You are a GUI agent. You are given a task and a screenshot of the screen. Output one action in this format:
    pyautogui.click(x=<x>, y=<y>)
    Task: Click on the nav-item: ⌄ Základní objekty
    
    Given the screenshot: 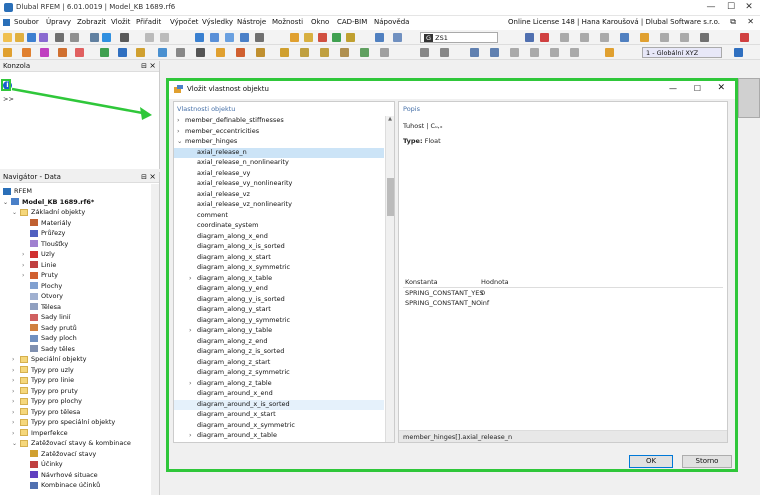 What is the action you would take?
    pyautogui.click(x=48, y=212)
    